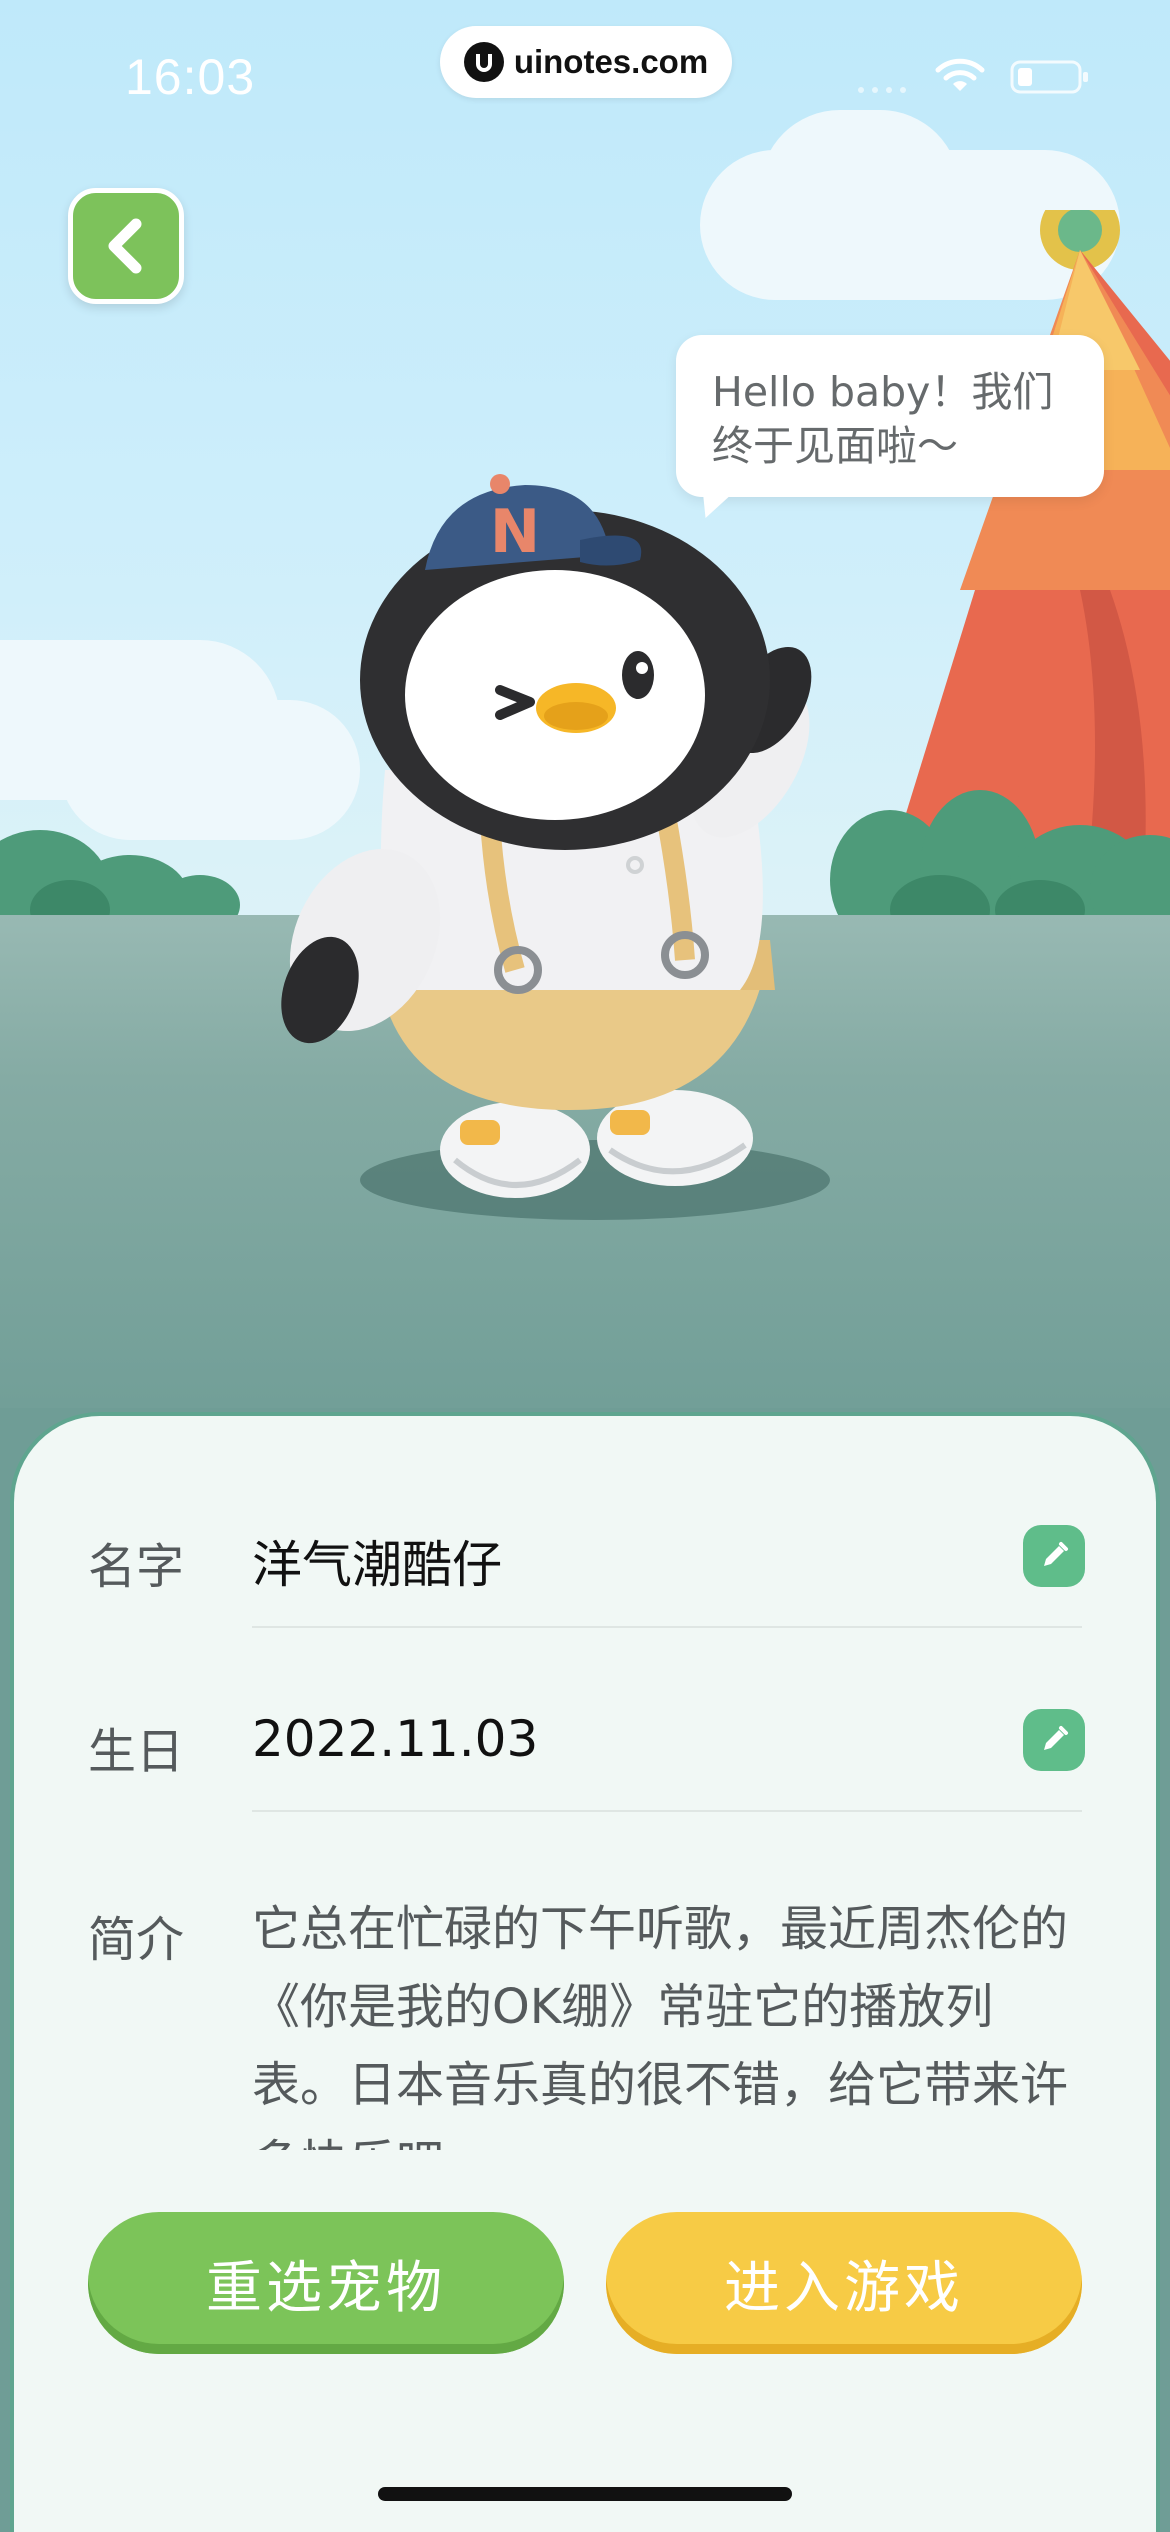  Describe the element at coordinates (546, 836) in the screenshot. I see `penguin-mascot: N` at that location.